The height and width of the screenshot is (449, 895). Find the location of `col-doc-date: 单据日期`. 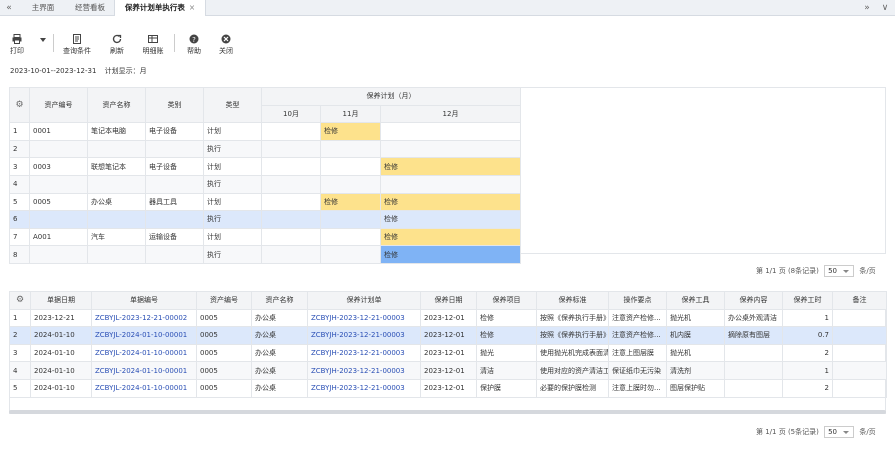

col-doc-date: 单据日期 is located at coordinates (61, 300).